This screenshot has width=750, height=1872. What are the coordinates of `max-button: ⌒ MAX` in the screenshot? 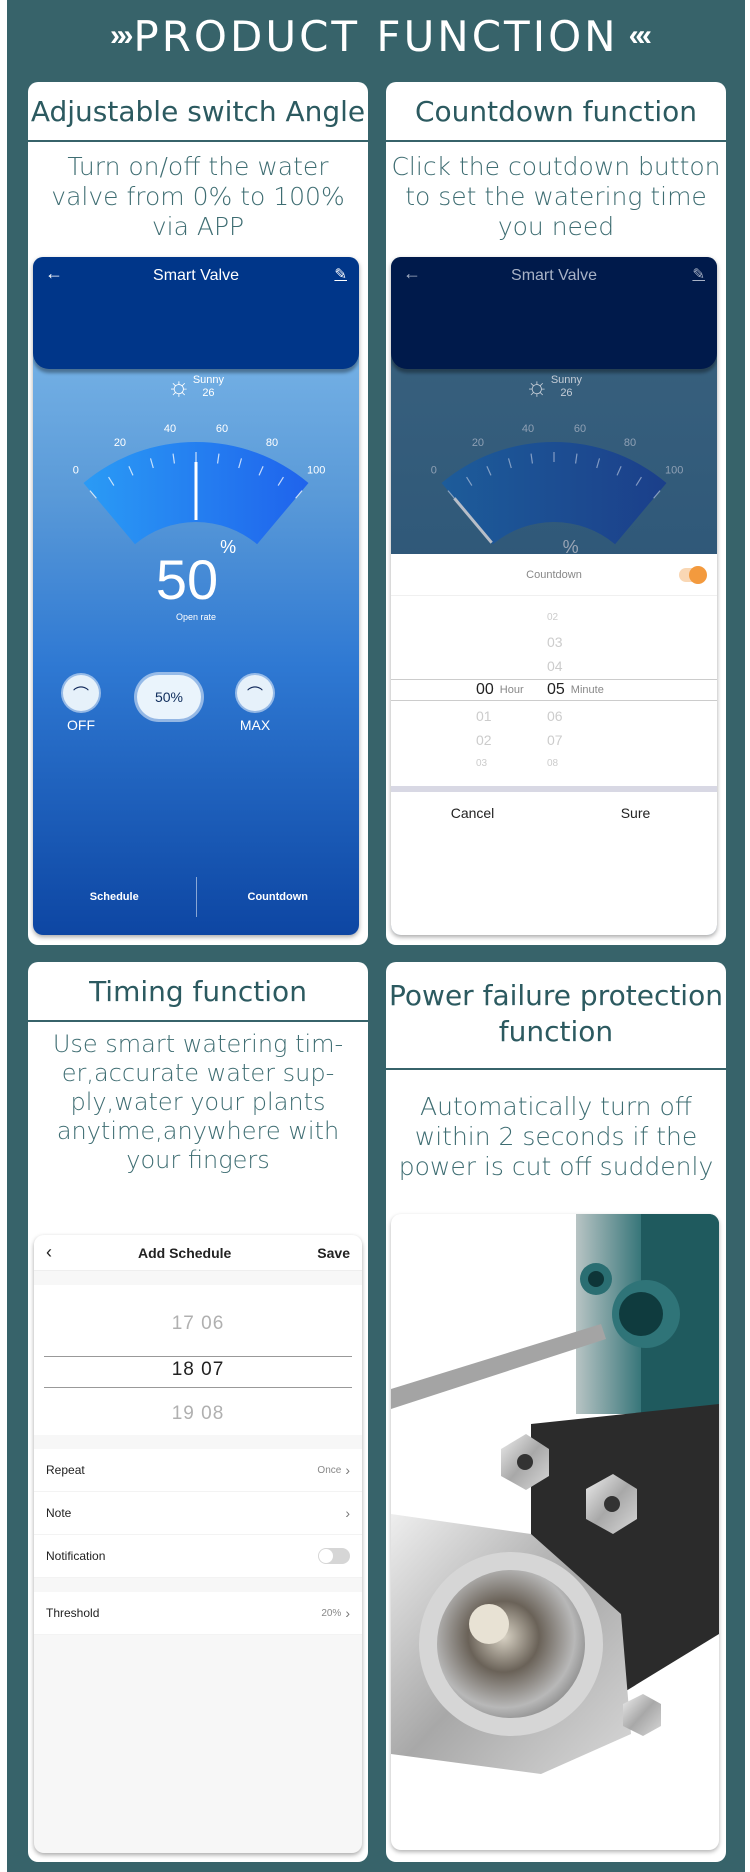 It's located at (255, 704).